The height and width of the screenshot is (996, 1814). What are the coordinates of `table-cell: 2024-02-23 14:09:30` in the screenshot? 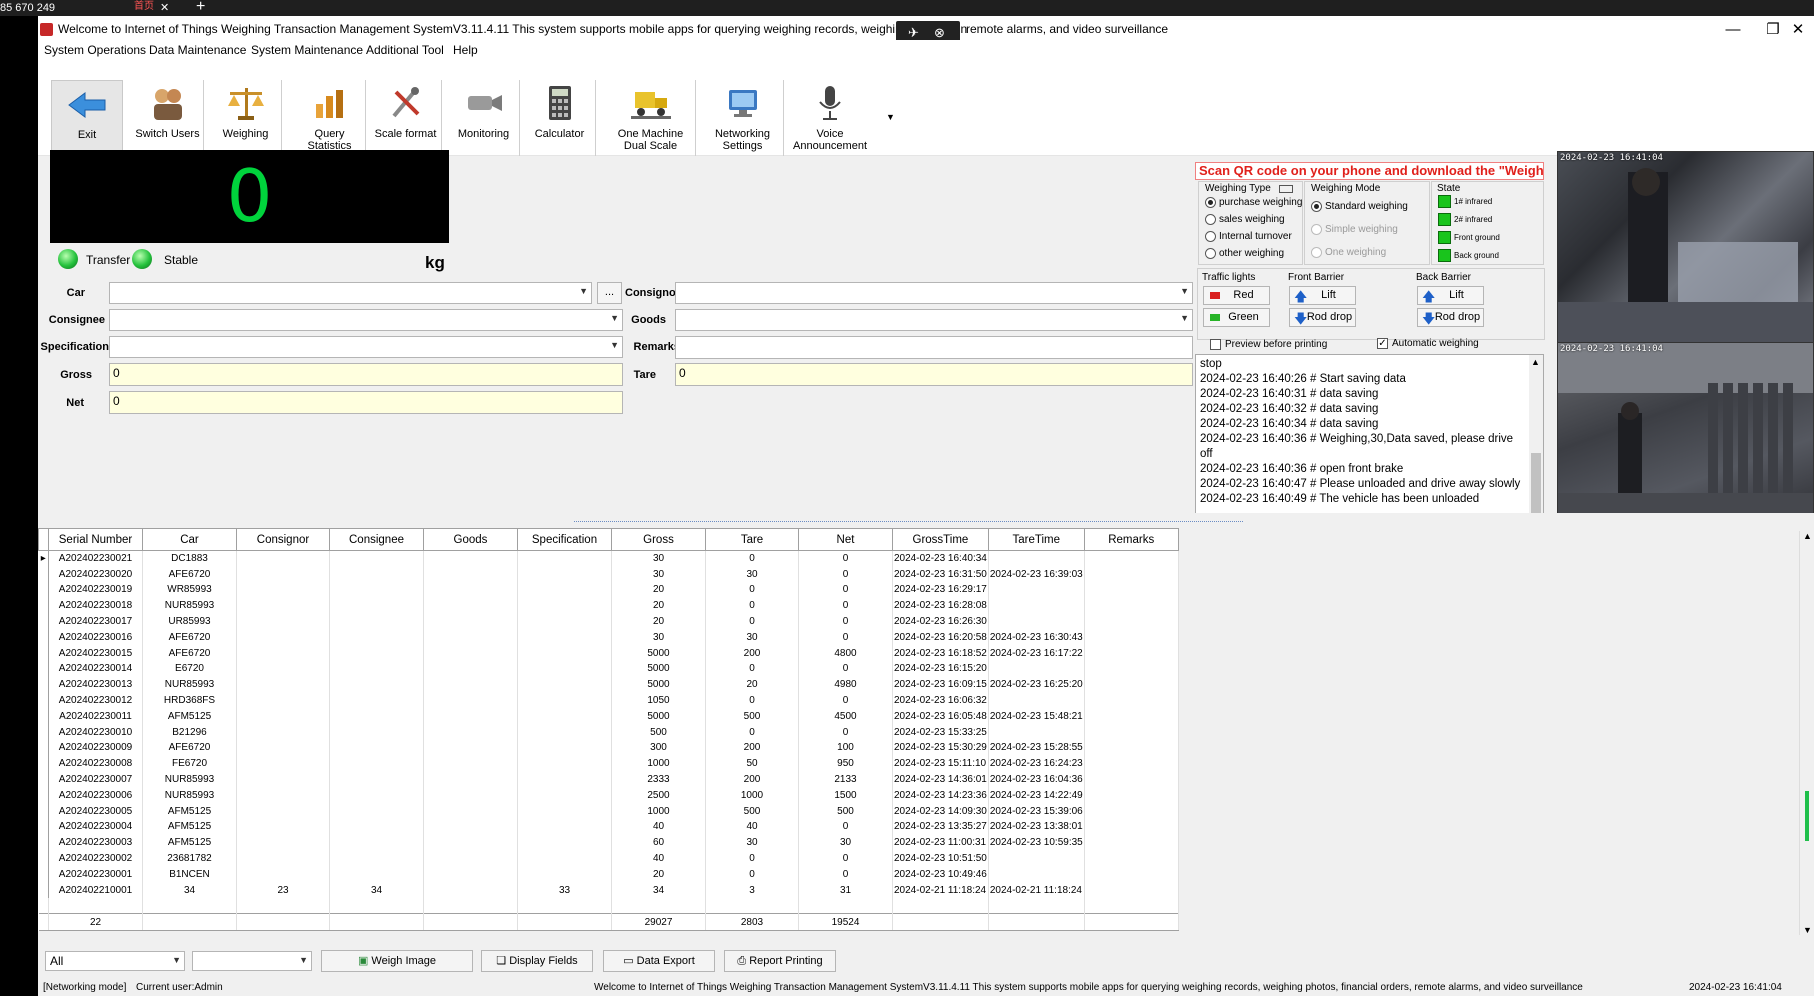 It's located at (940, 811).